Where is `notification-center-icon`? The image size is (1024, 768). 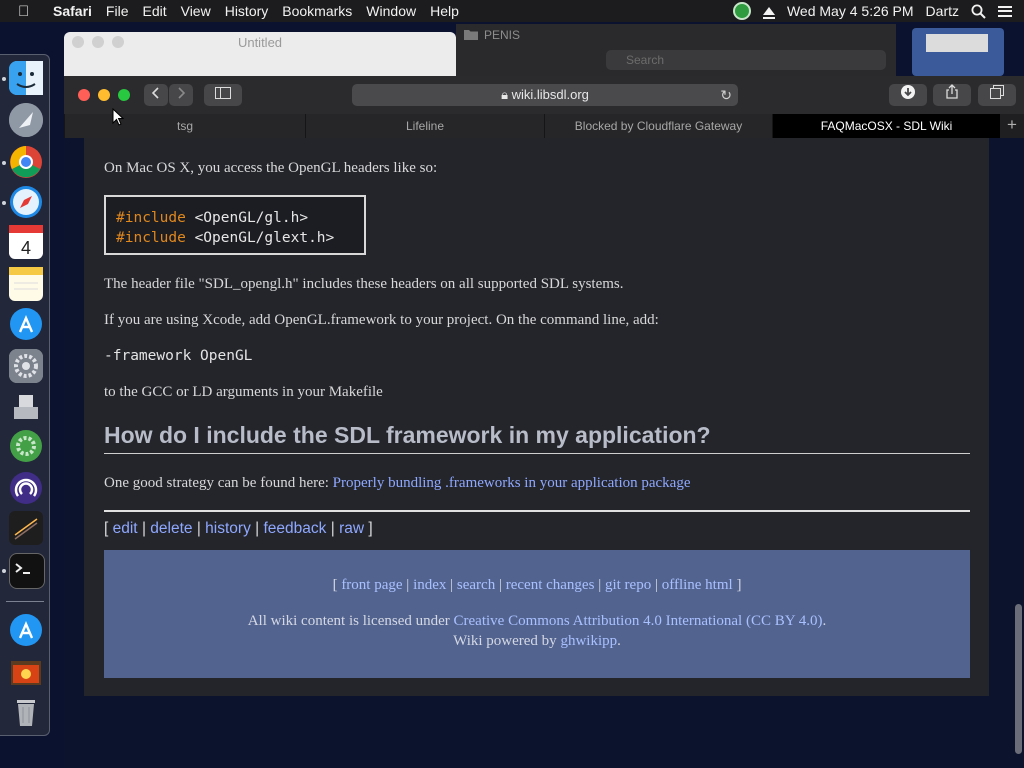
notification-center-icon is located at coordinates (1005, 11).